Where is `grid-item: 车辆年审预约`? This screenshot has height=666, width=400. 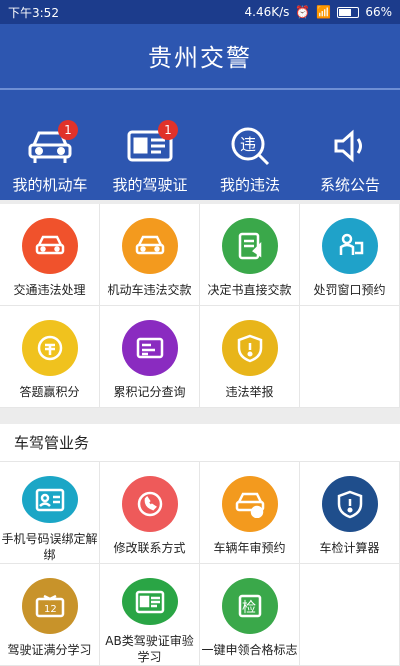 grid-item: 车辆年审预约 is located at coordinates (250, 513).